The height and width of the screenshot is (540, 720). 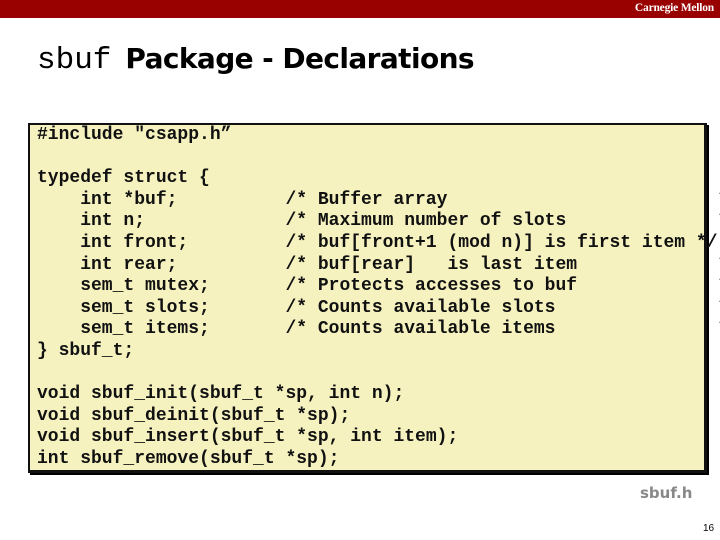 What do you see at coordinates (378, 264) in the screenshot?
I see `code-line: int rear; /* buf[rear] is last item */` at bounding box center [378, 264].